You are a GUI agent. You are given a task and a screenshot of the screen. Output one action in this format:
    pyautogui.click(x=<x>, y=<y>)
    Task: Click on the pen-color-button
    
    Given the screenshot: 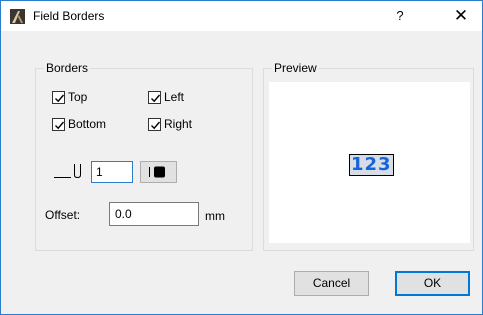 What is the action you would take?
    pyautogui.click(x=158, y=172)
    